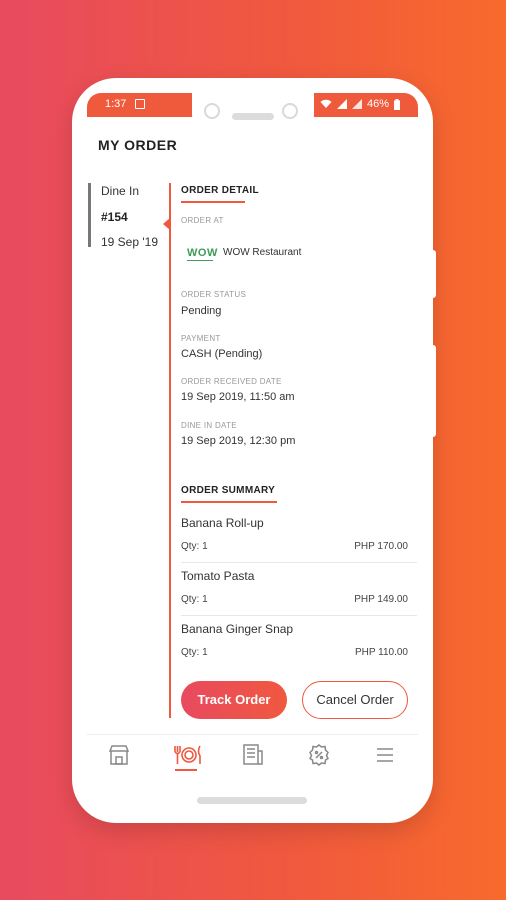 The image size is (506, 900). I want to click on item-price: PHP 170.00, so click(381, 546).